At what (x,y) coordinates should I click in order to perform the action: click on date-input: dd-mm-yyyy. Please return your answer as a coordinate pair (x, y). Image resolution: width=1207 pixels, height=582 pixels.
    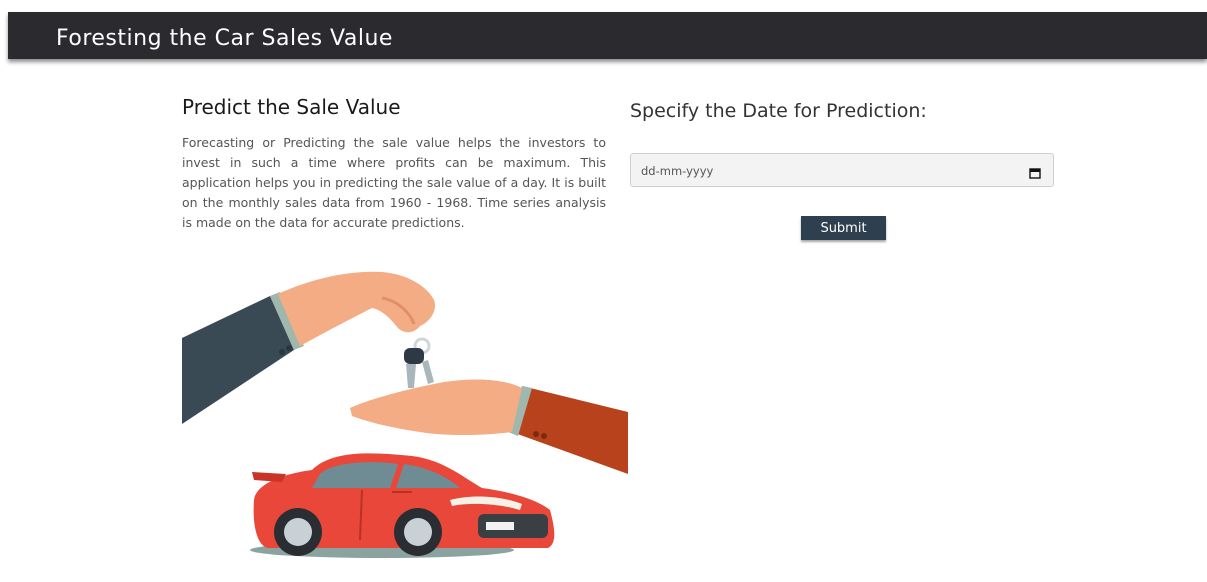
    Looking at the image, I should click on (842, 170).